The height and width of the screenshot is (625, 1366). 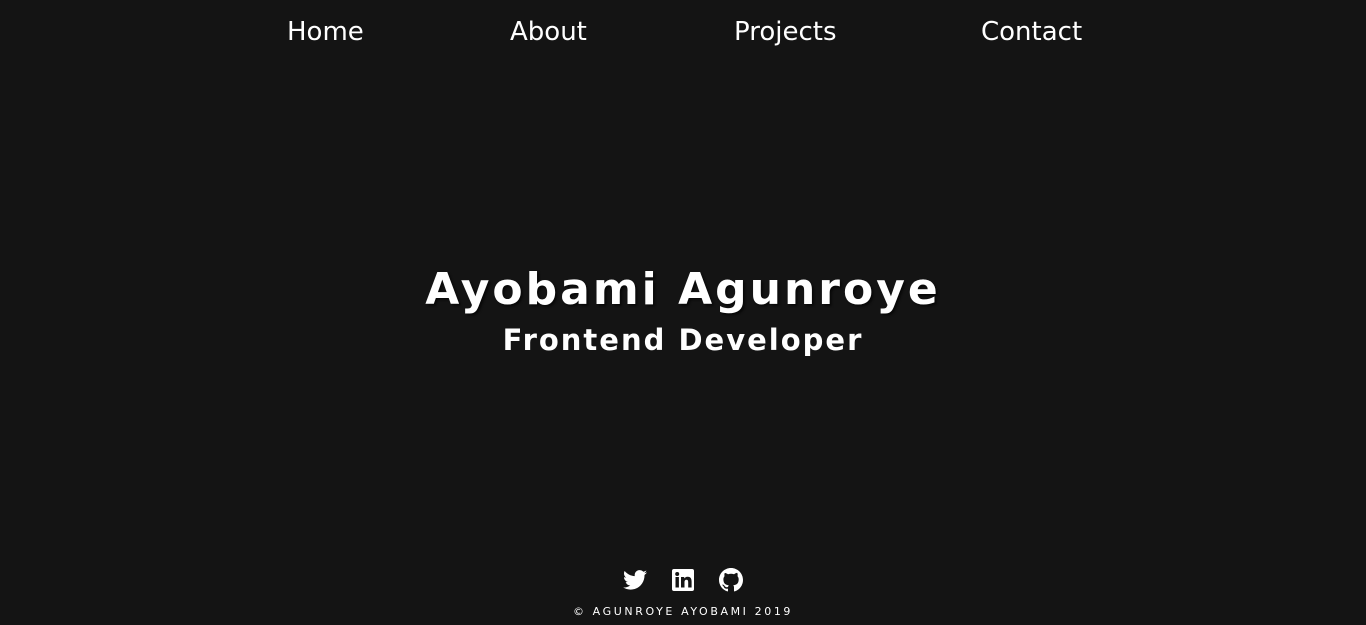 What do you see at coordinates (683, 340) in the screenshot?
I see `hero-role: Frontend Developer` at bounding box center [683, 340].